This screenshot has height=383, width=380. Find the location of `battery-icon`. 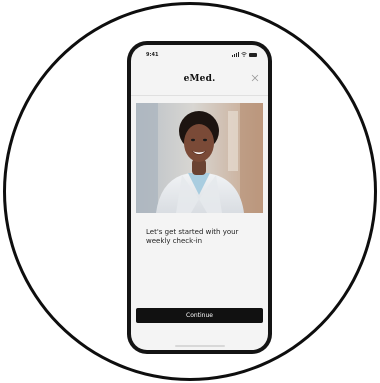

battery-icon is located at coordinates (253, 54).